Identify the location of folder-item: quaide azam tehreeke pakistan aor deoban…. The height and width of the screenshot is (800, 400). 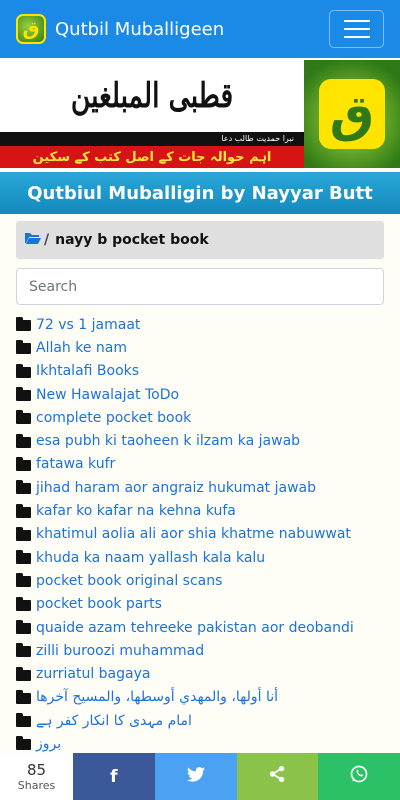
(200, 627).